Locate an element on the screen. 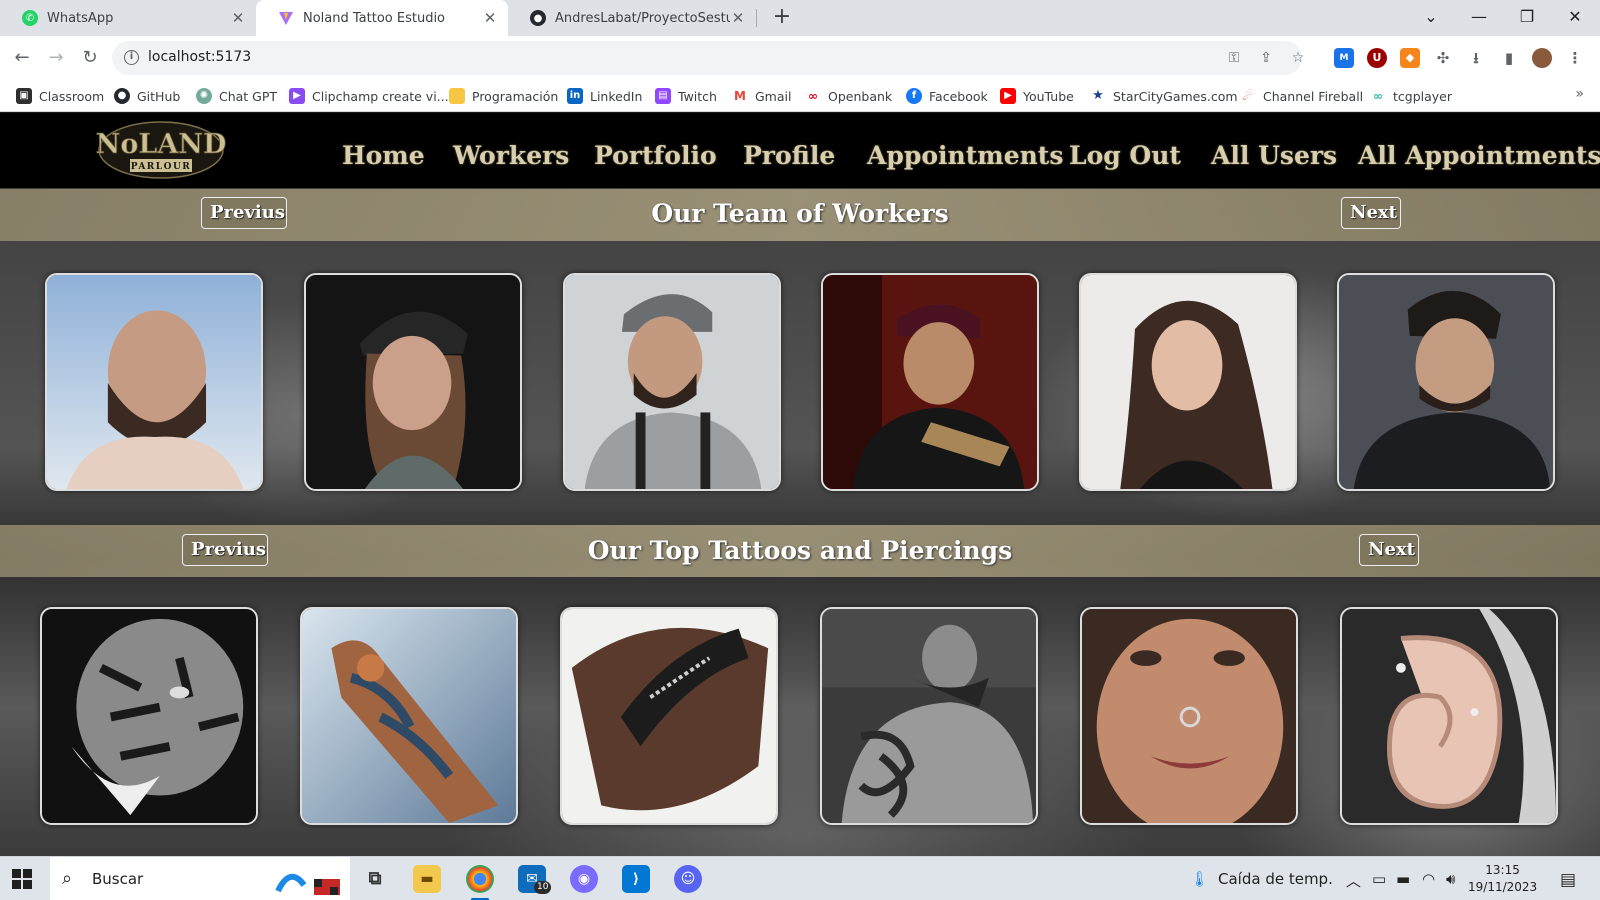  bookmark-item: ▶ YouTube is located at coordinates (1037, 96).